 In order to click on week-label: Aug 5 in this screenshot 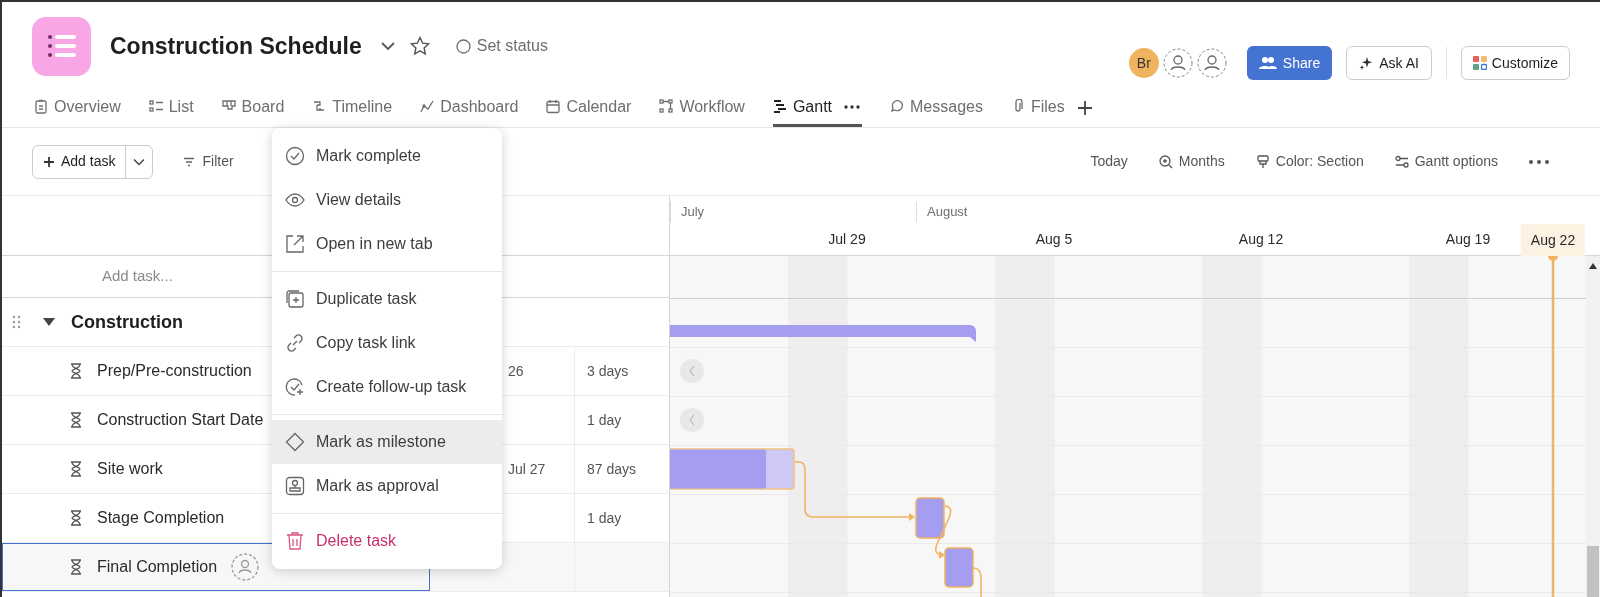, I will do `click(1054, 239)`.